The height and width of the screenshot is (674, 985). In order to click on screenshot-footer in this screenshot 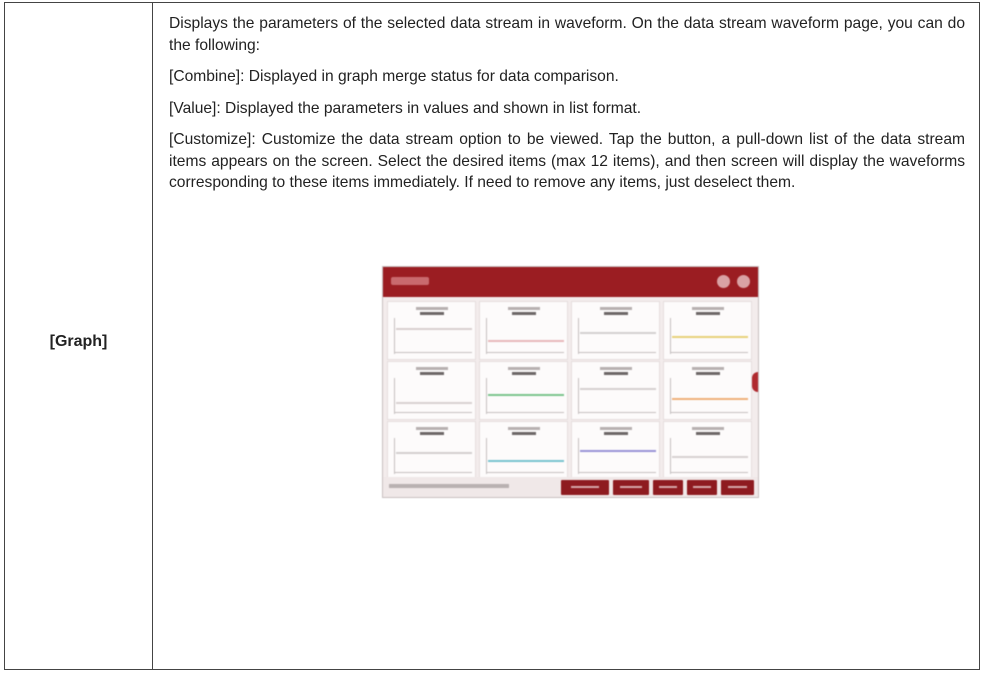, I will do `click(570, 487)`.